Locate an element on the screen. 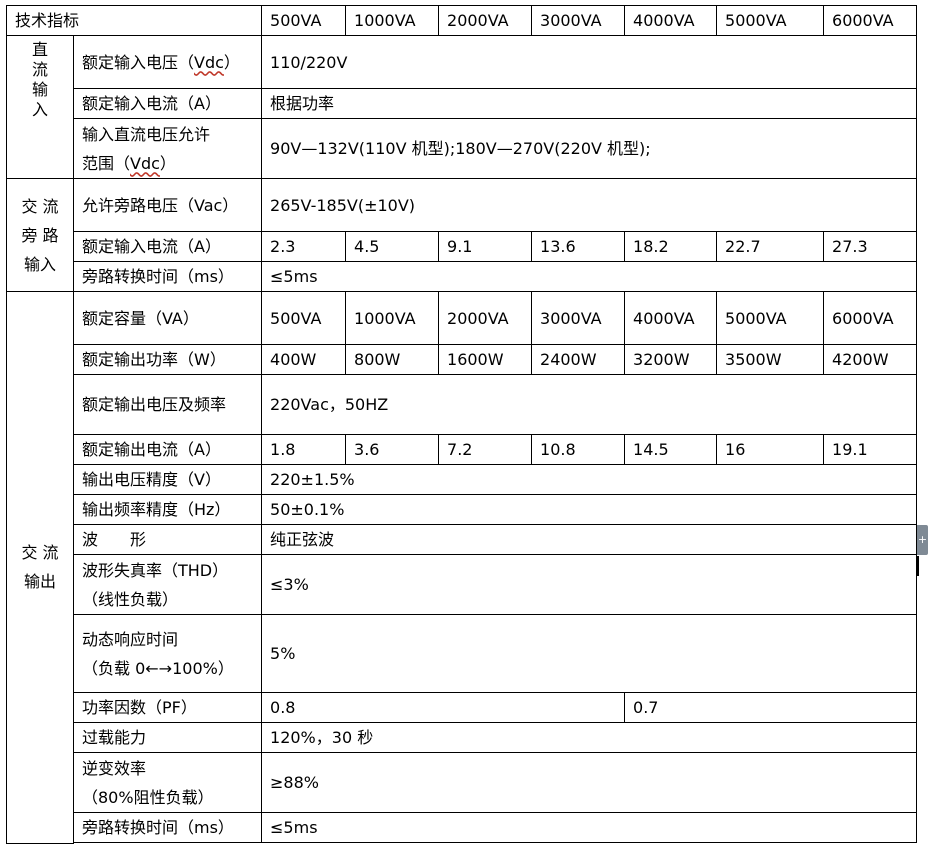  value-cell: 3500W is located at coordinates (770, 359).